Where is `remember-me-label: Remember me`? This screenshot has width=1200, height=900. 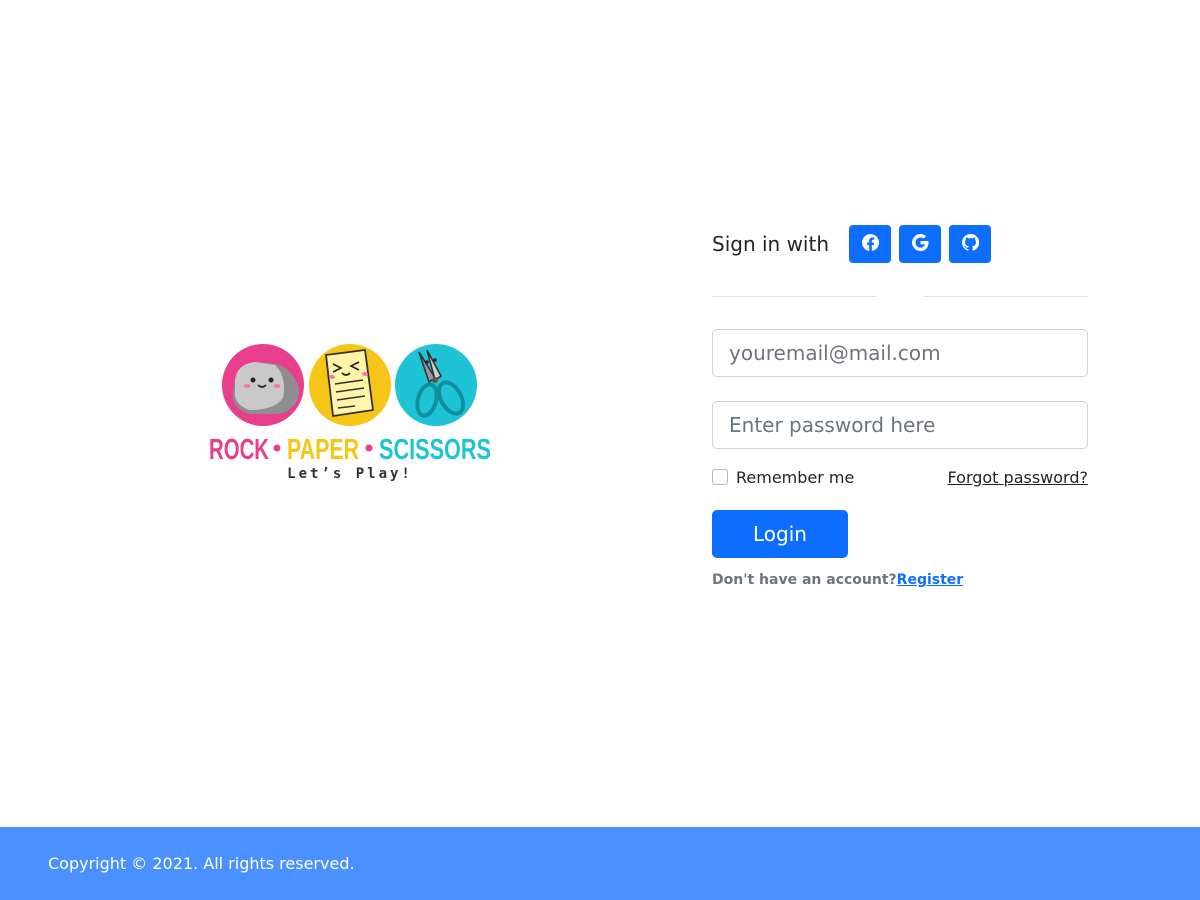
remember-me-label: Remember me is located at coordinates (795, 477).